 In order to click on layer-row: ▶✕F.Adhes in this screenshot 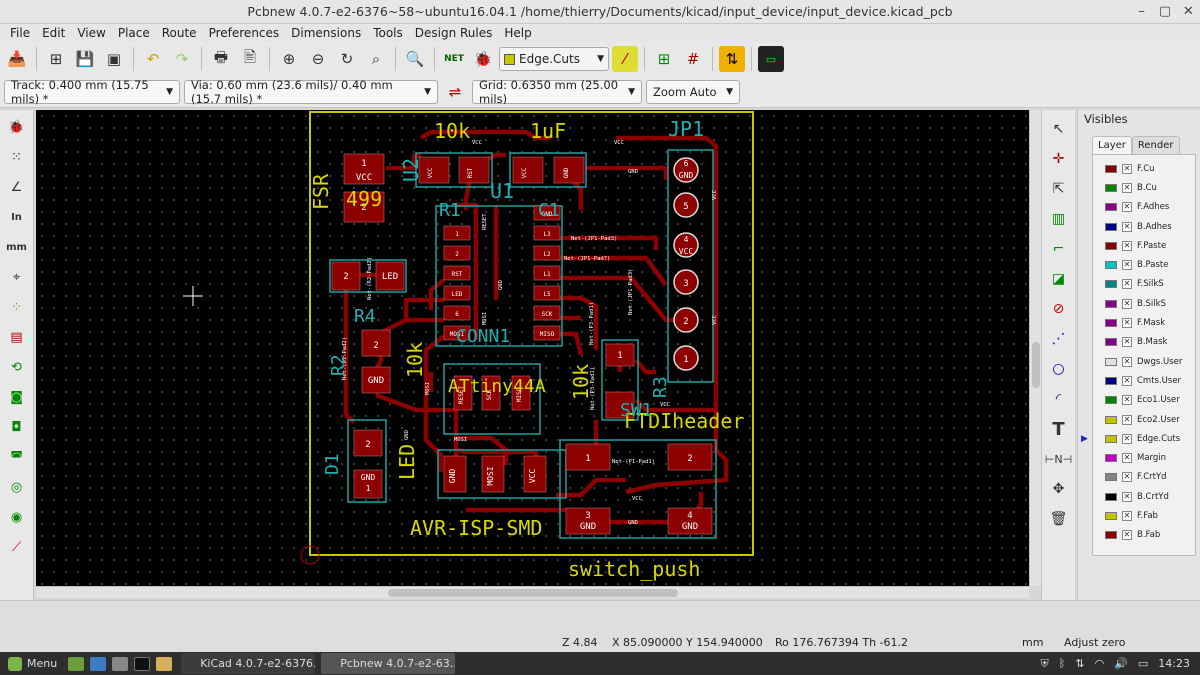, I will do `click(1144, 207)`.